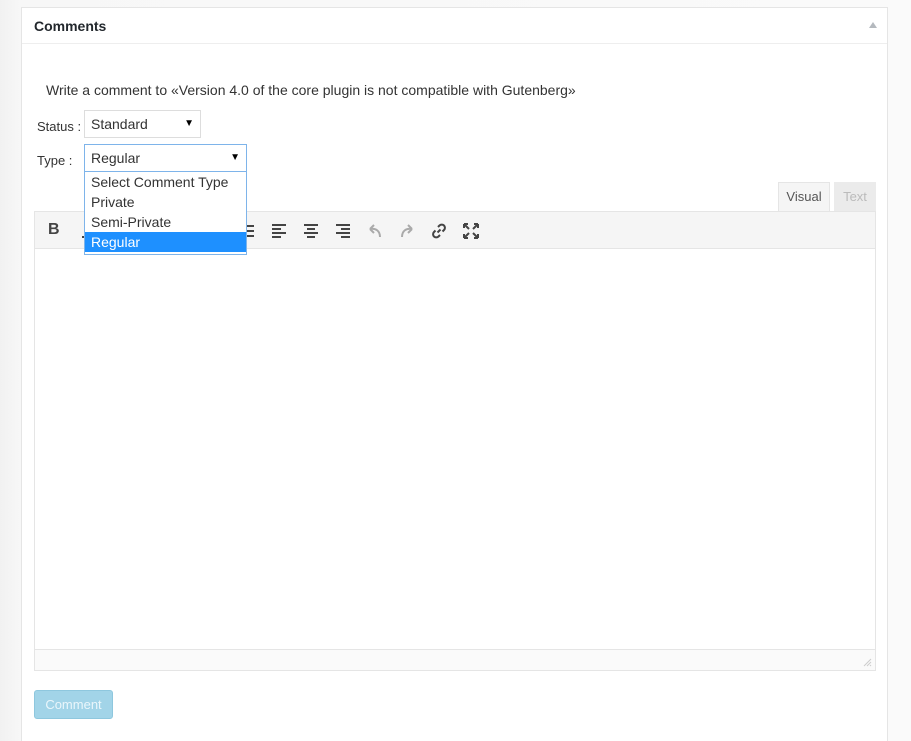 The width and height of the screenshot is (911, 741). Describe the element at coordinates (873, 25) in the screenshot. I see `collapse-arrow-icon` at that location.